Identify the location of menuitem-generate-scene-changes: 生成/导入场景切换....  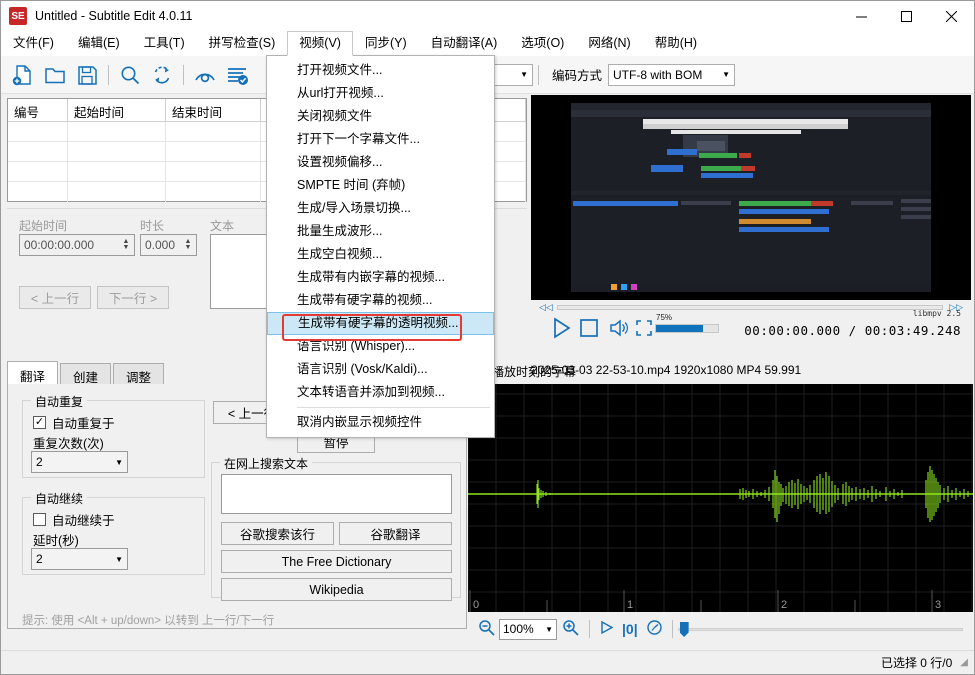
(380, 208).